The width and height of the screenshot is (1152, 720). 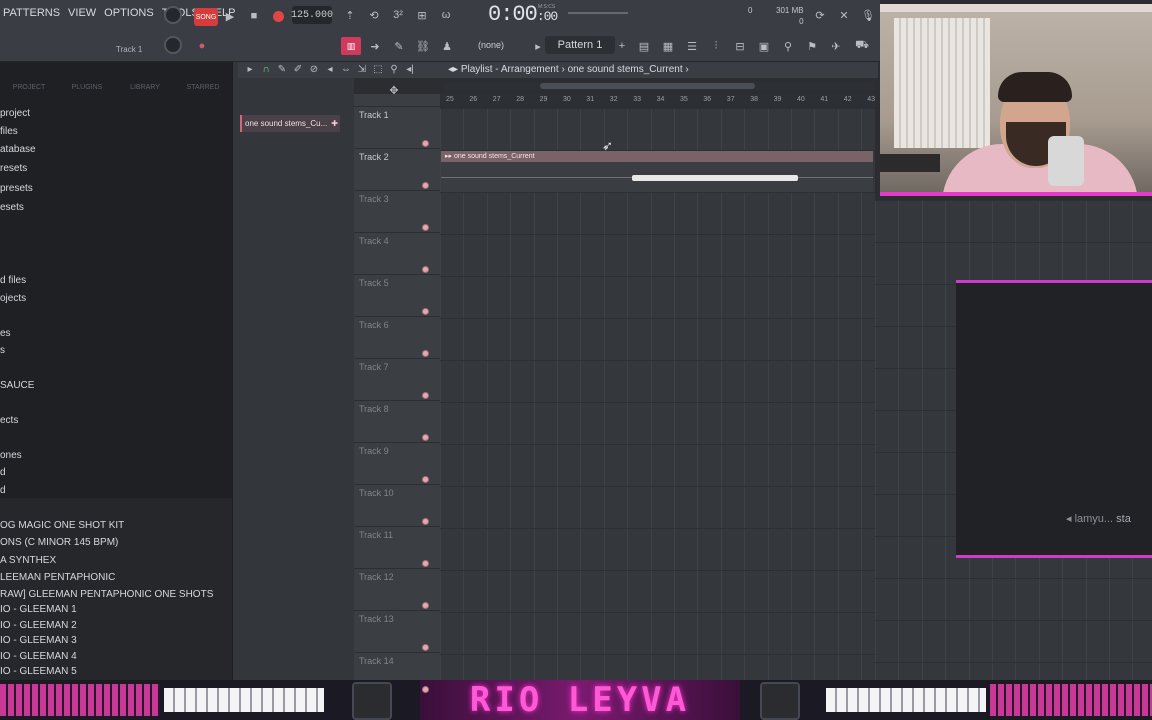 What do you see at coordinates (375, 46) in the screenshot?
I see `arrow-right-icon: ➜` at bounding box center [375, 46].